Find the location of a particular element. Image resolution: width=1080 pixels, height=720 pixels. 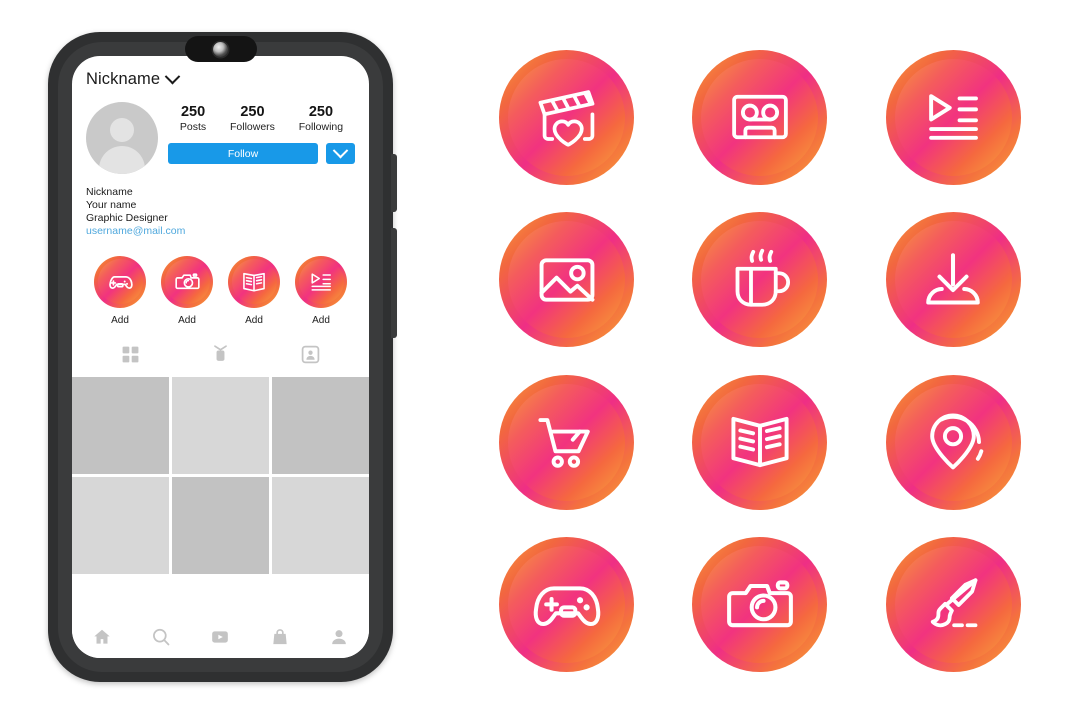

grid-tab-icon is located at coordinates (130, 354).